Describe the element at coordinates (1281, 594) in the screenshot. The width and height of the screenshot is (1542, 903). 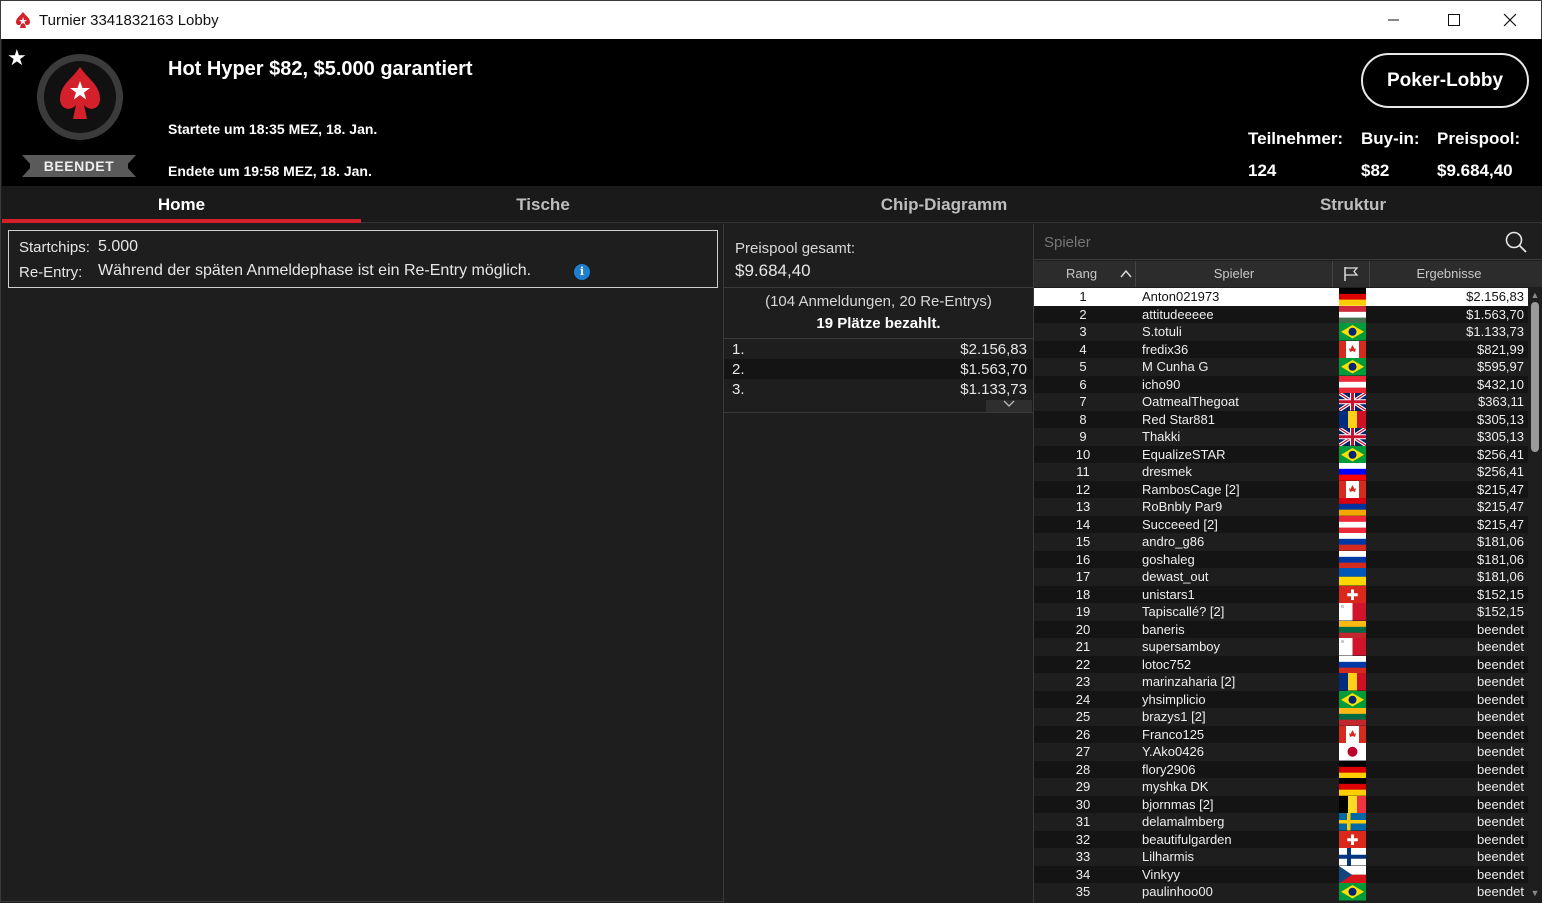
I see `player-row: 18 unistars1 $152,15` at that location.